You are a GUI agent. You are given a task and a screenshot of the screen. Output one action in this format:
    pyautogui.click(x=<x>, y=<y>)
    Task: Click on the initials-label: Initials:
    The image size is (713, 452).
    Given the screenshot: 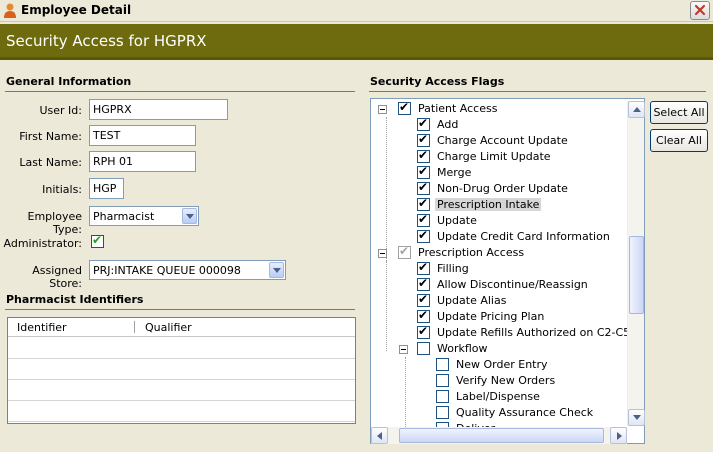 What is the action you would take?
    pyautogui.click(x=62, y=189)
    